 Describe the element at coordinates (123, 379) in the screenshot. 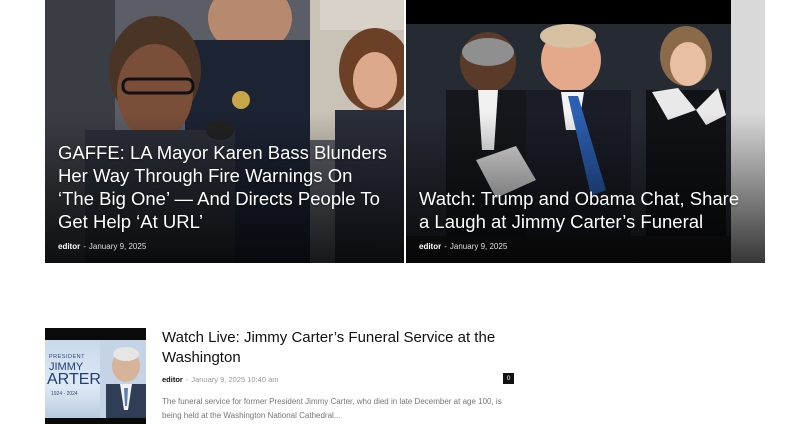

I see `portrait-image` at that location.